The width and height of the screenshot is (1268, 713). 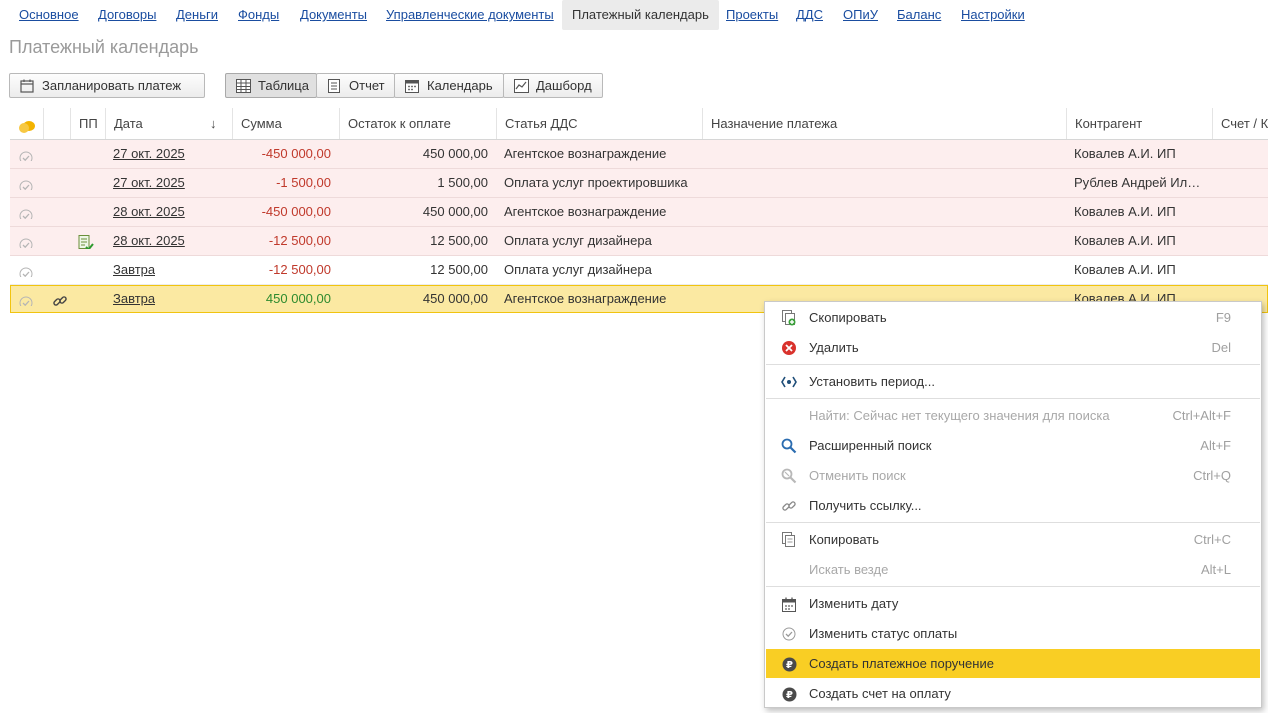 I want to click on menu-item-label: Создать платежное поручение, so click(x=901, y=663).